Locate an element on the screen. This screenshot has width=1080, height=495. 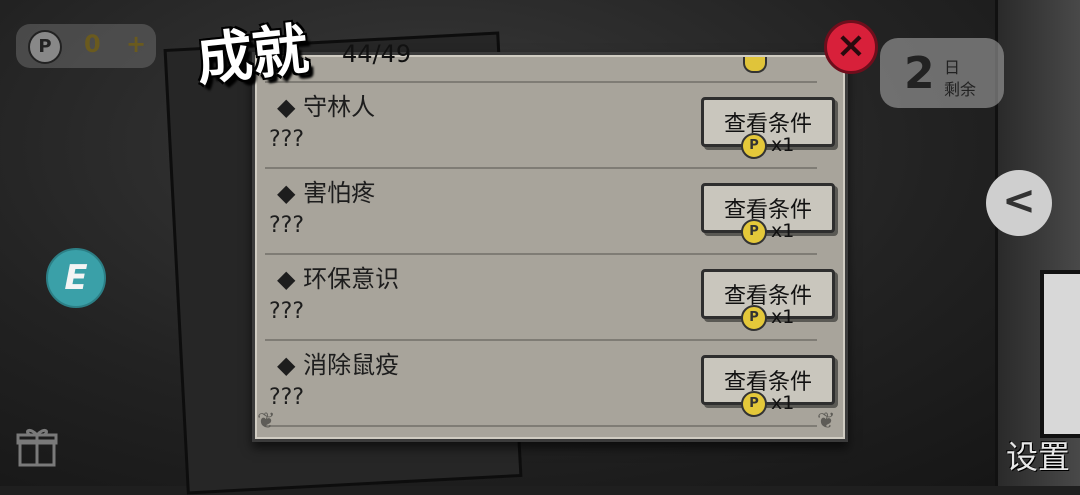
close-button: × is located at coordinates (851, 47).